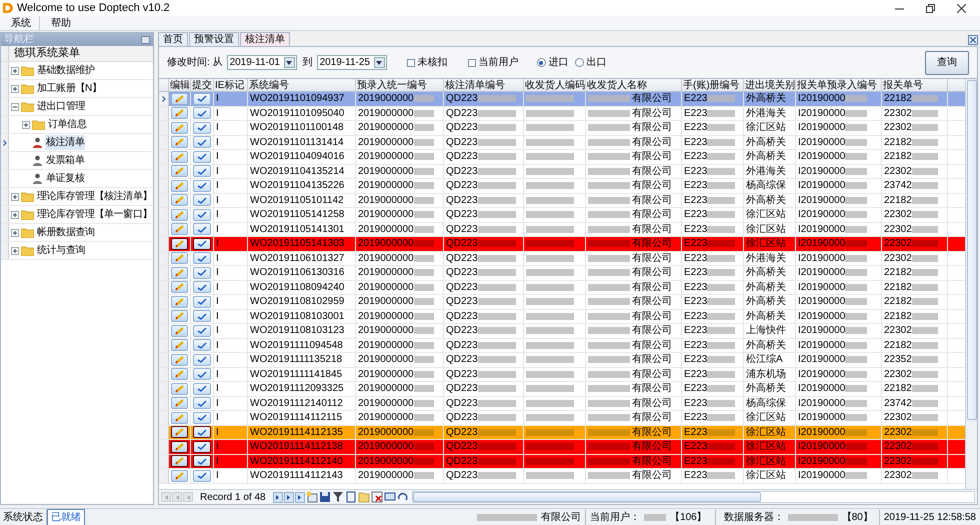 The width and height of the screenshot is (980, 525). Describe the element at coordinates (350, 497) in the screenshot. I see `document-icon` at that location.